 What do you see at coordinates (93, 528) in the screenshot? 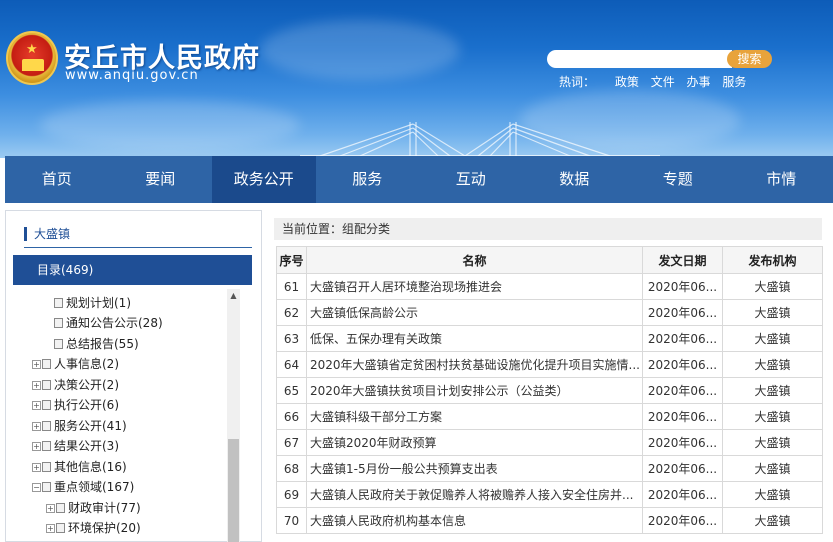
I see `tree-item: + 环境保护(20)` at bounding box center [93, 528].